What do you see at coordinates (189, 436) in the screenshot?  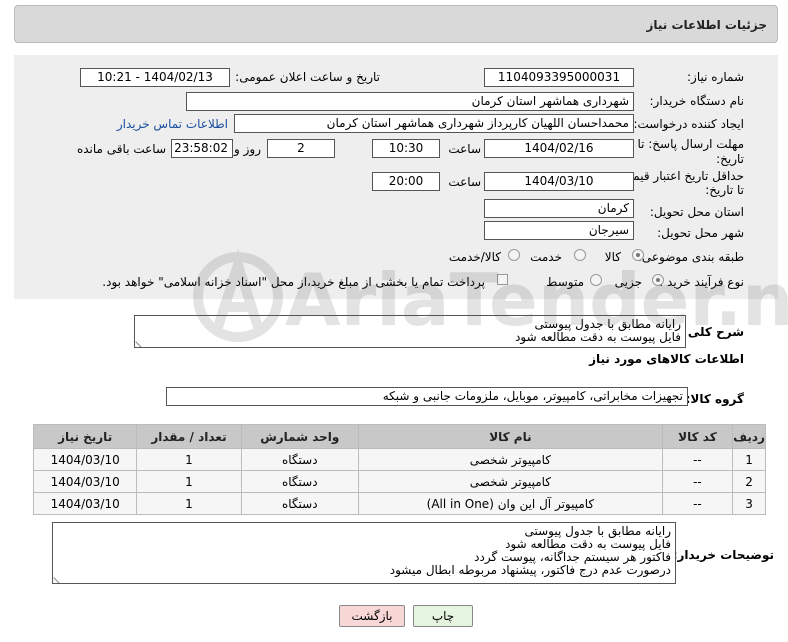 I see `col-header-qty: تعداد / مقدار` at bounding box center [189, 436].